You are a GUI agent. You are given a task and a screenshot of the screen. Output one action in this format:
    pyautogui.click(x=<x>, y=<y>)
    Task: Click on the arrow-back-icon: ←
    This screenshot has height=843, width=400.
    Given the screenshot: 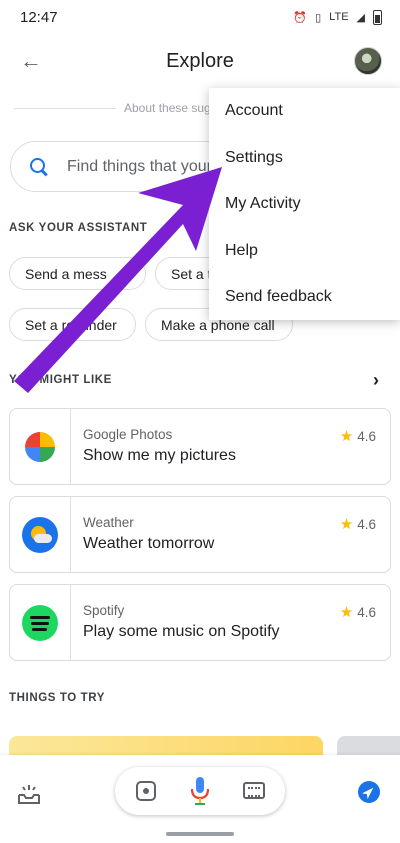 What is the action you would take?
    pyautogui.click(x=31, y=61)
    